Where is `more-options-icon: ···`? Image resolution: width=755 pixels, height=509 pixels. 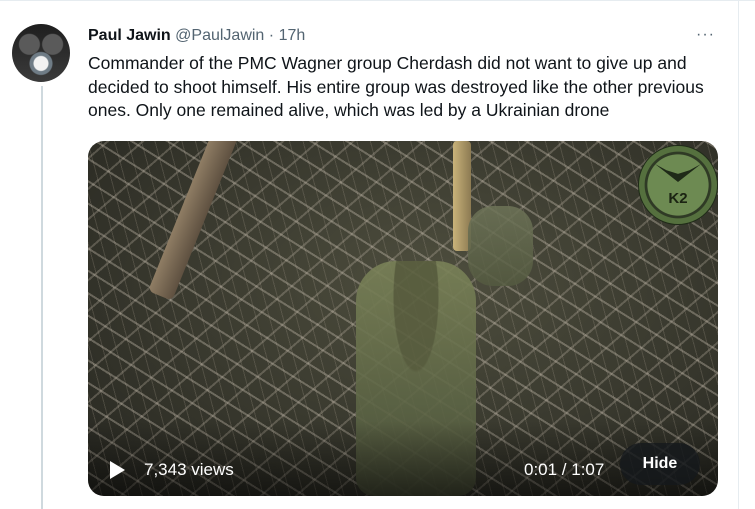 more-options-icon: ··· is located at coordinates (705, 35).